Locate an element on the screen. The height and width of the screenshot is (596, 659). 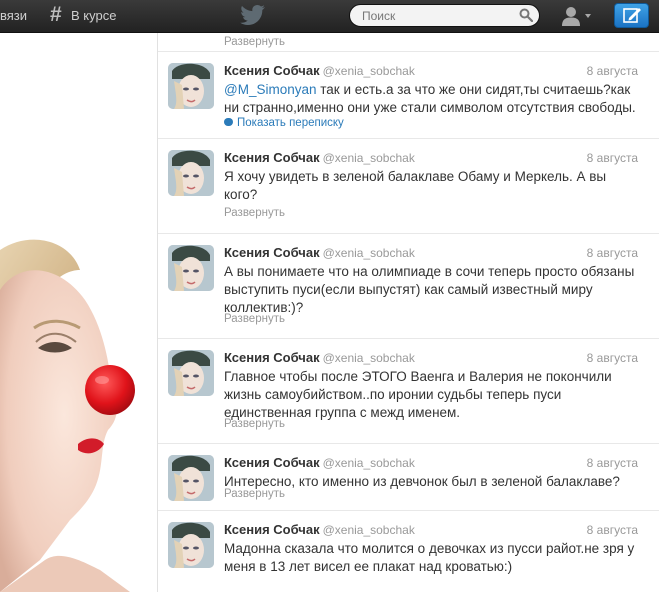
nav-discover-link: В курсе is located at coordinates (93, 15).